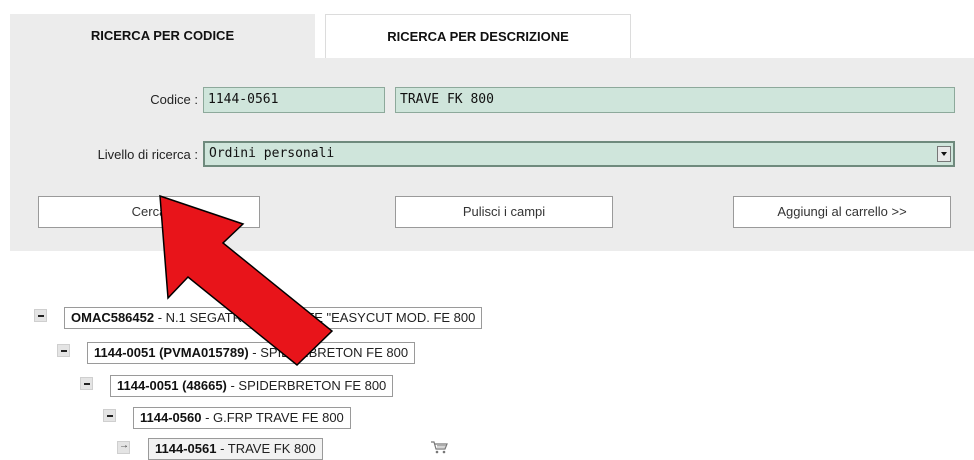 The image size is (974, 460). I want to click on tree-node: 1144-0560 - G.FRP TRAVE FE 800, so click(242, 418).